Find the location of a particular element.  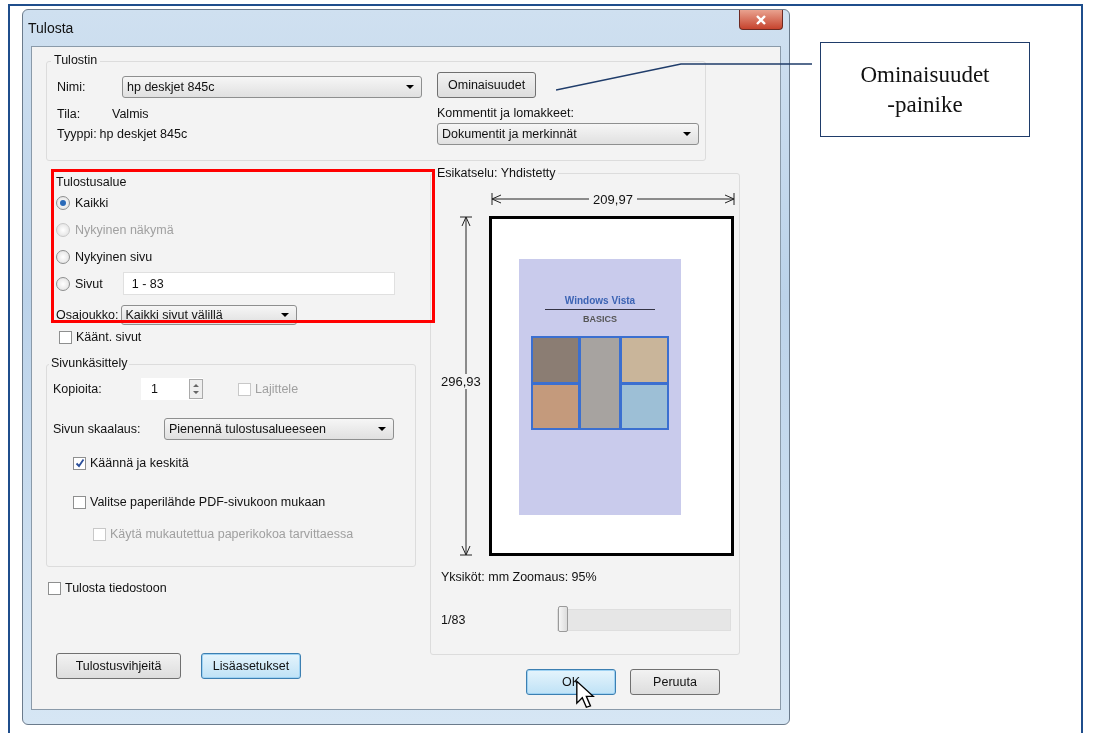

radio-label: Kaikki is located at coordinates (92, 202).